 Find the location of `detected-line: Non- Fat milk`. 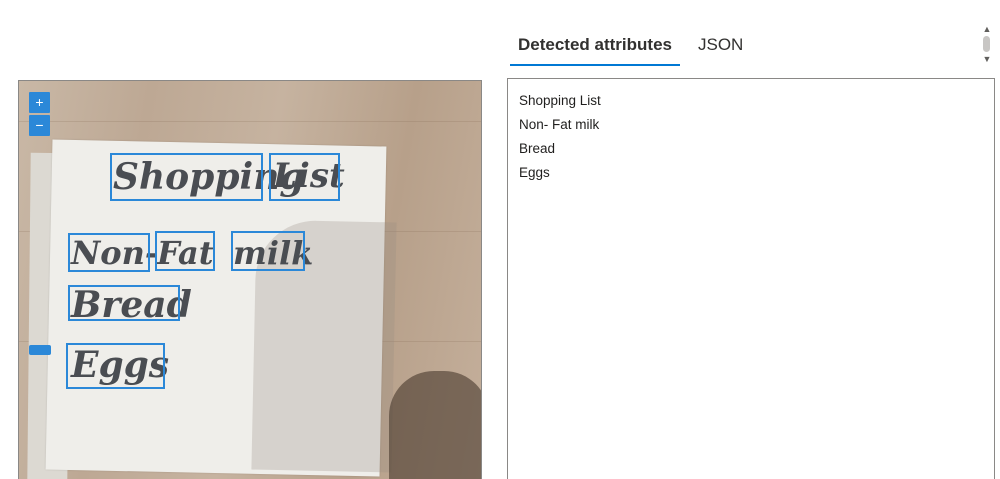

detected-line: Non- Fat milk is located at coordinates (559, 124).